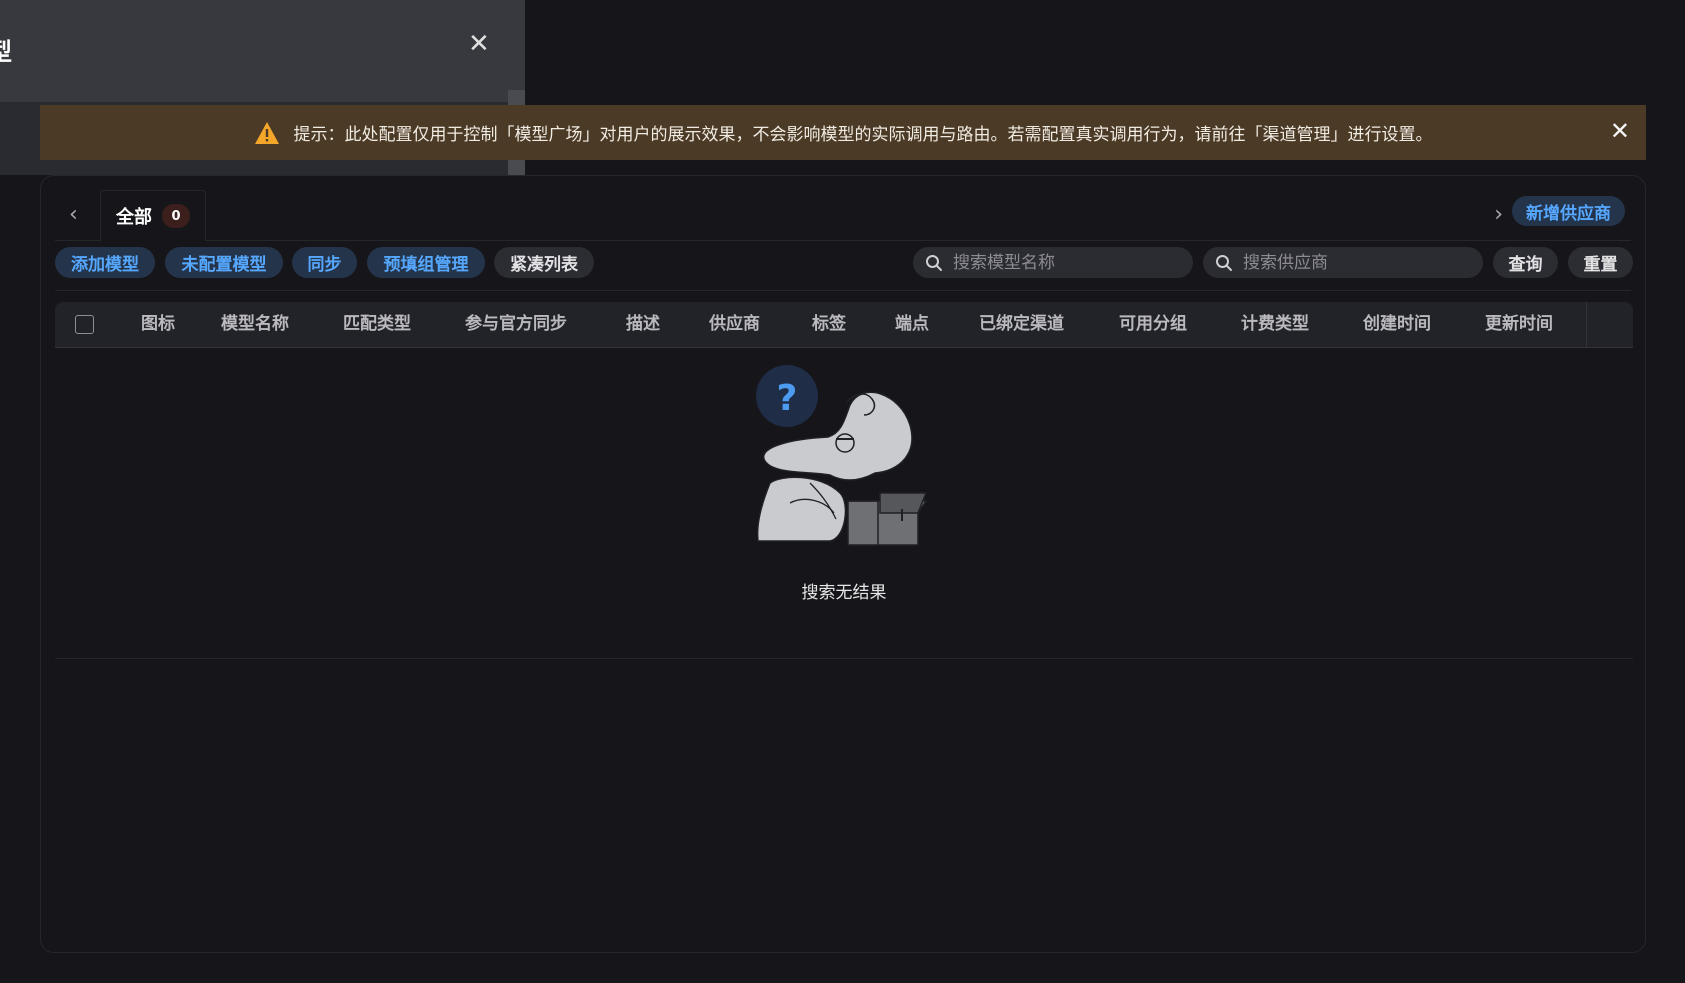 The image size is (1685, 983). I want to click on drawer-close-icon: ✕, so click(479, 44).